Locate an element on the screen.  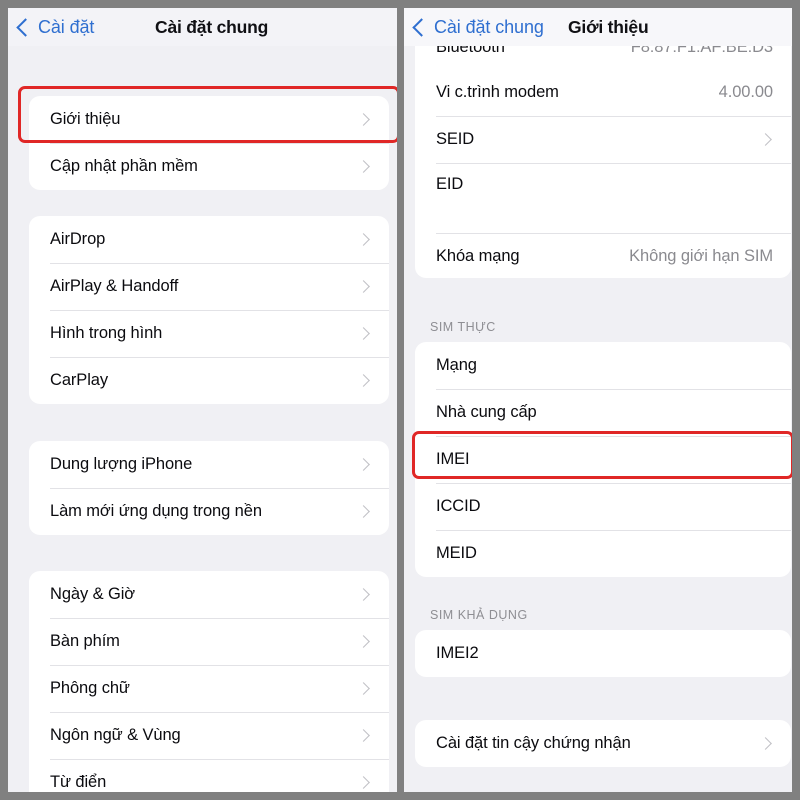
sidebar-item-ban-phim: Bàn phím is located at coordinates (209, 641).